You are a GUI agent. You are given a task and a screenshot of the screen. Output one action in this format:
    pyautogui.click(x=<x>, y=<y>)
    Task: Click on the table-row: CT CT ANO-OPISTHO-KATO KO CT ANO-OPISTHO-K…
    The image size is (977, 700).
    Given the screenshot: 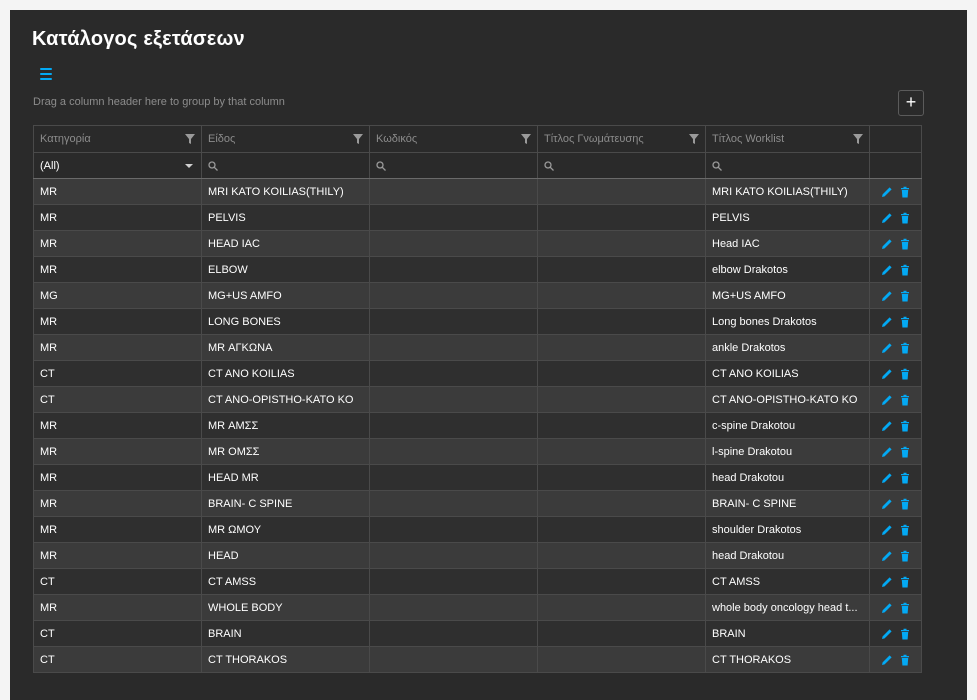 What is the action you would take?
    pyautogui.click(x=477, y=399)
    